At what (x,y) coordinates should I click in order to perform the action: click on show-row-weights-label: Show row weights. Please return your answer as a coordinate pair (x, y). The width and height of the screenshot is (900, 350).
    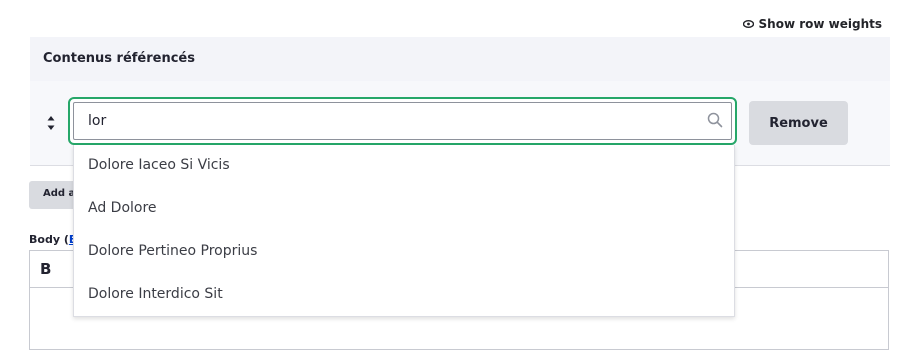
    Looking at the image, I should click on (820, 24).